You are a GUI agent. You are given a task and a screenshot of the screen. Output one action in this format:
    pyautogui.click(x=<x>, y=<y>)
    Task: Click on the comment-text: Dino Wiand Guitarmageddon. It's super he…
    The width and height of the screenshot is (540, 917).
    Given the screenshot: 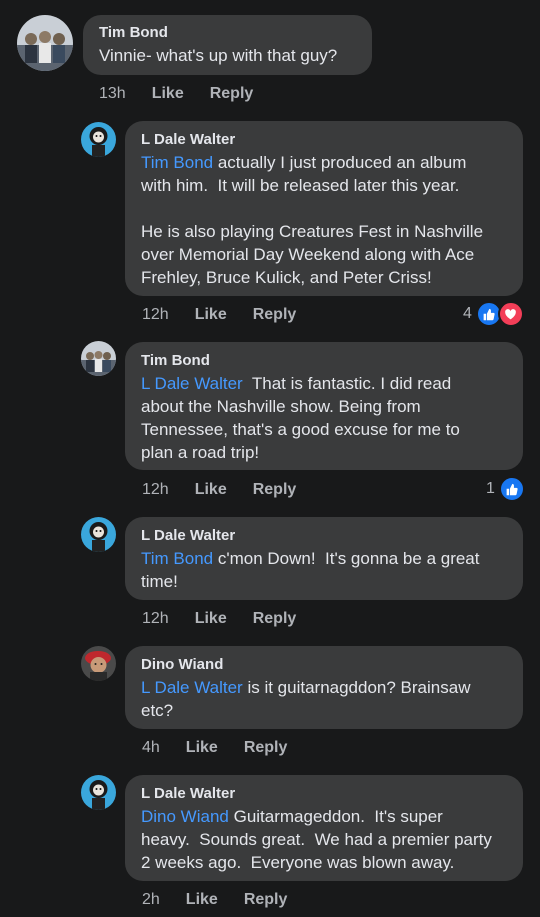 What is the action you would take?
    pyautogui.click(x=324, y=839)
    